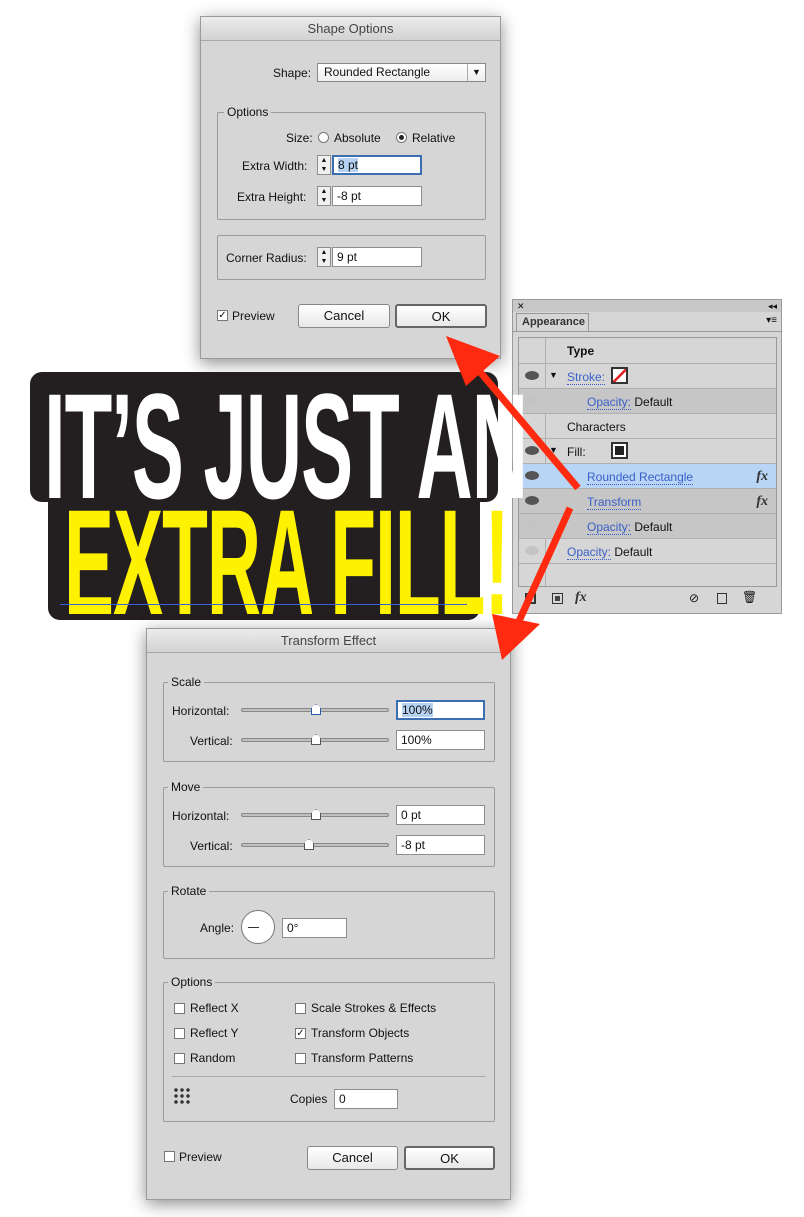 The height and width of the screenshot is (1217, 804). Describe the element at coordinates (513, 498) in the screenshot. I see `annotation-arrows` at that location.